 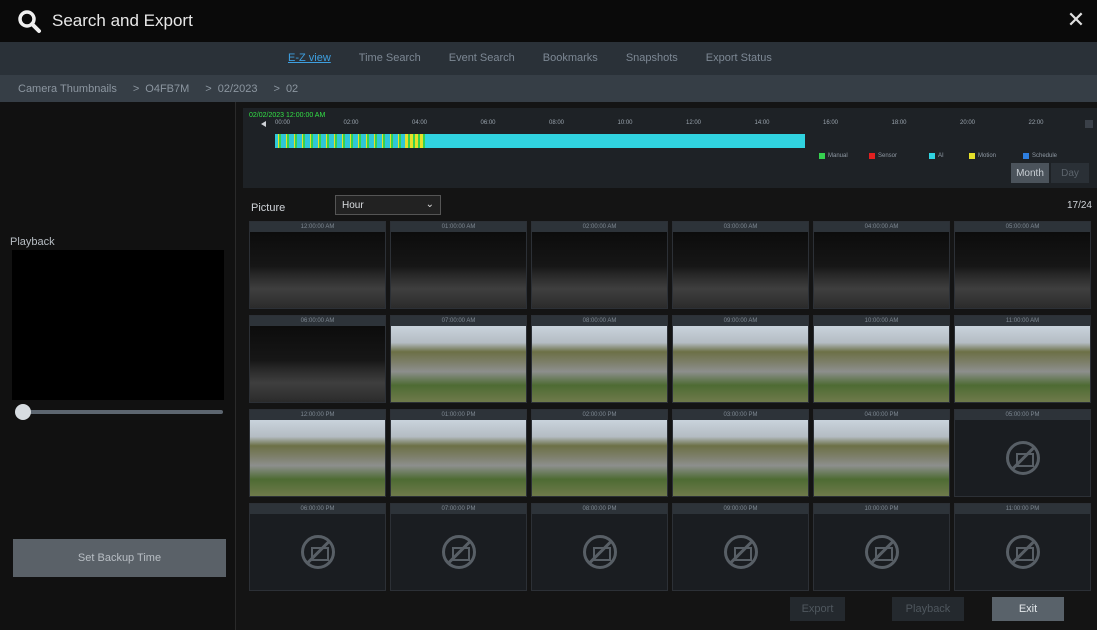 I want to click on thumbnail-time: 10:00:00 AM, so click(x=881, y=321).